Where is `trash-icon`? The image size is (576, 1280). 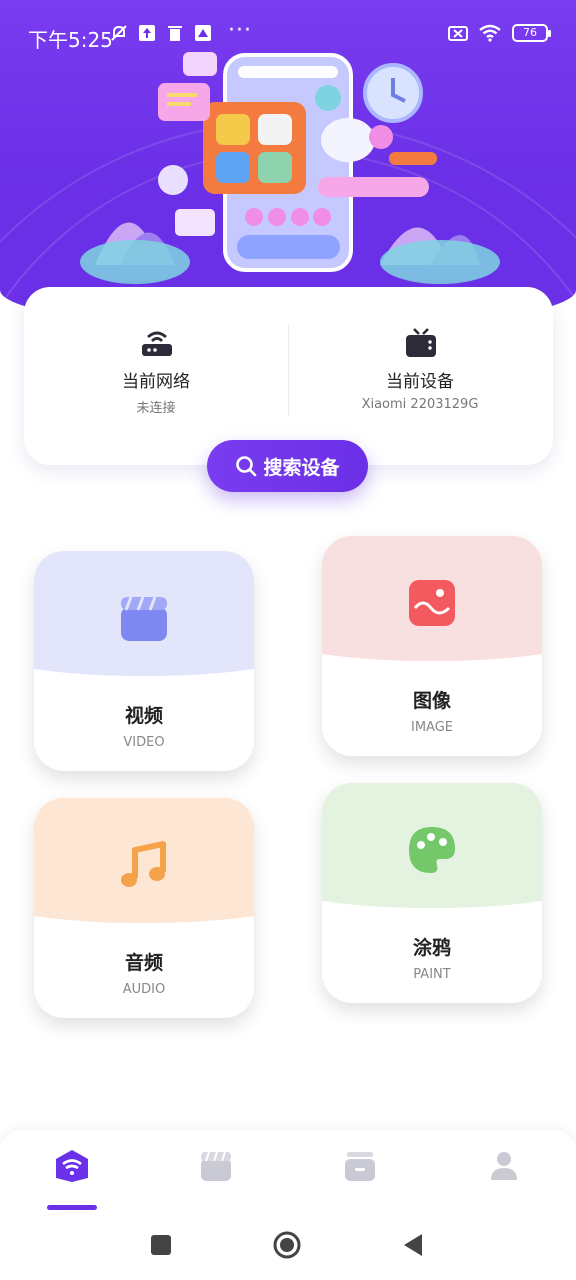
trash-icon is located at coordinates (175, 33).